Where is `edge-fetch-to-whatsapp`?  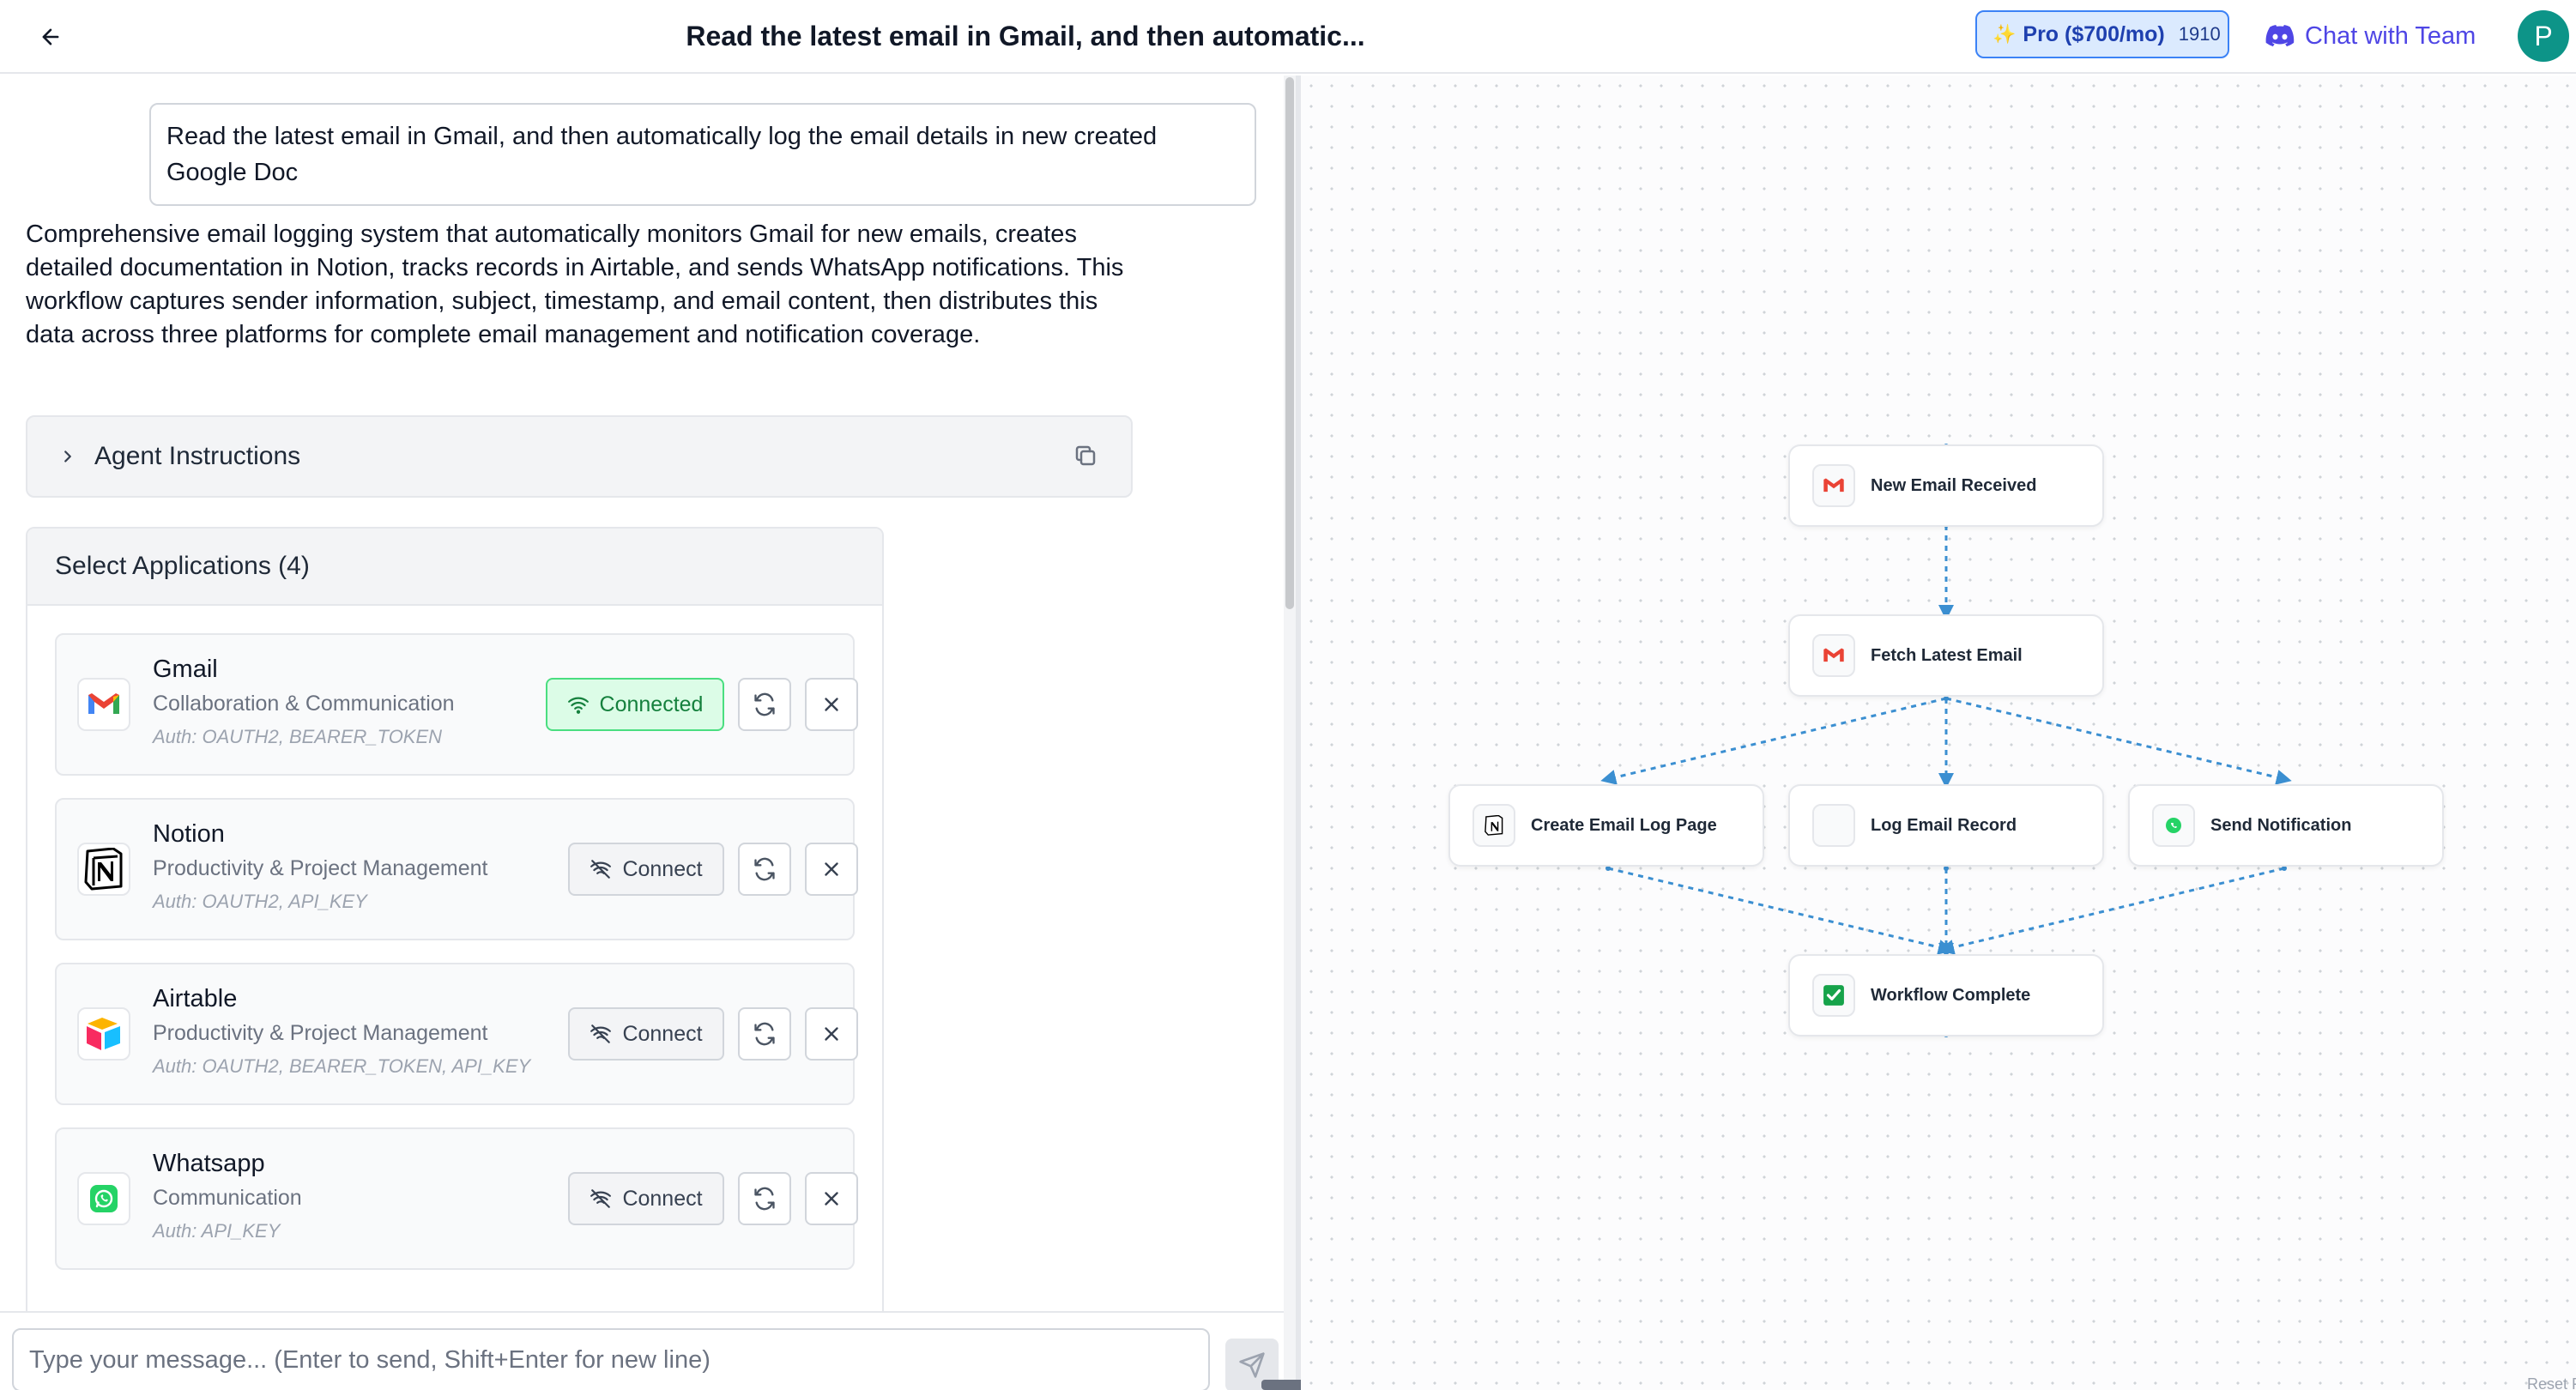
edge-fetch-to-whatsapp is located at coordinates (2118, 741).